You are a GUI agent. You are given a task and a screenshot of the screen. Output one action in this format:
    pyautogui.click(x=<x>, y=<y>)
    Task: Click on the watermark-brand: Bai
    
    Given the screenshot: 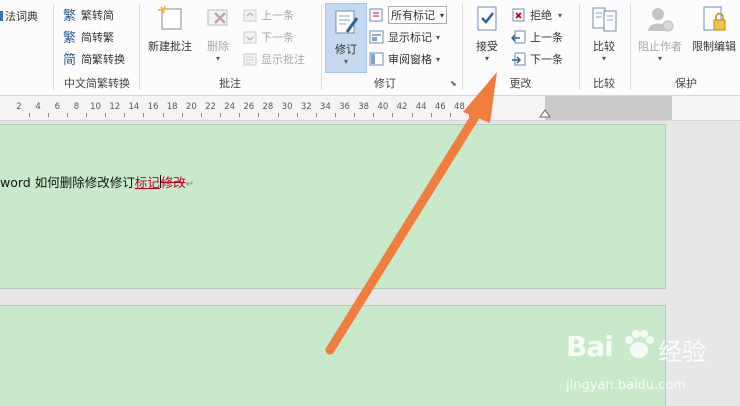 What is the action you would take?
    pyautogui.click(x=590, y=346)
    